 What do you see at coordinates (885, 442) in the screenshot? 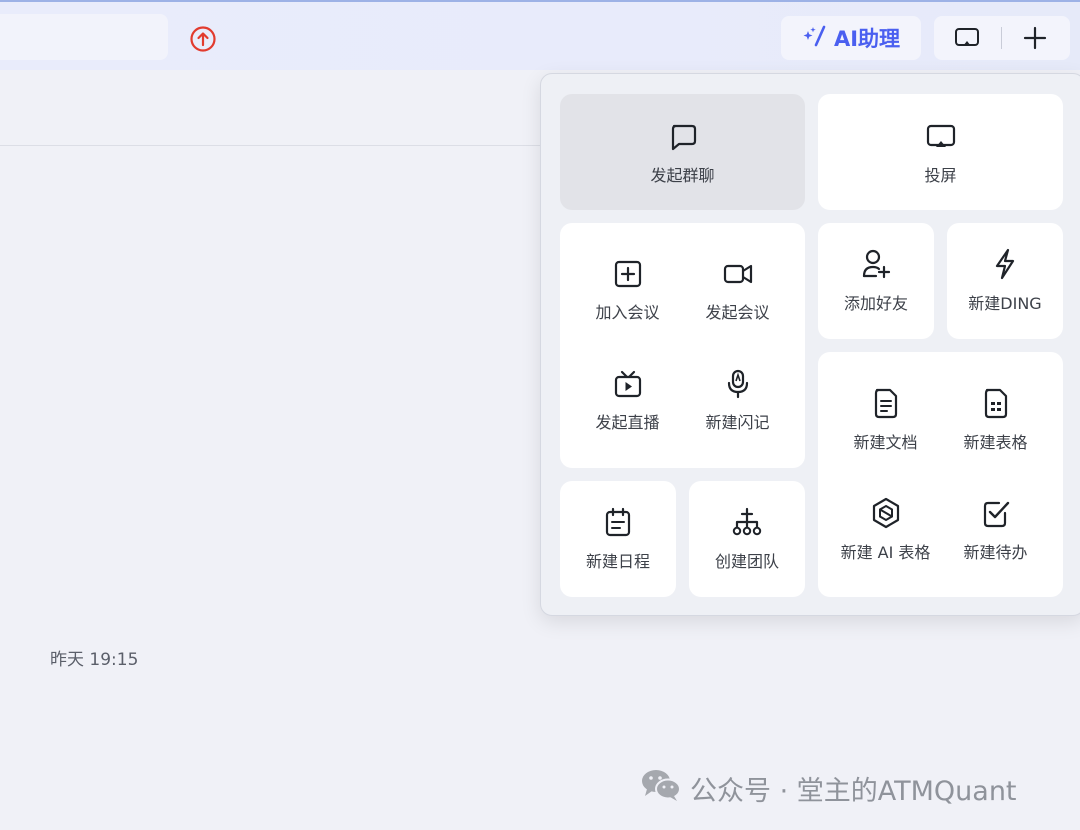
I see `new-doc-label: 新建文档` at bounding box center [885, 442].